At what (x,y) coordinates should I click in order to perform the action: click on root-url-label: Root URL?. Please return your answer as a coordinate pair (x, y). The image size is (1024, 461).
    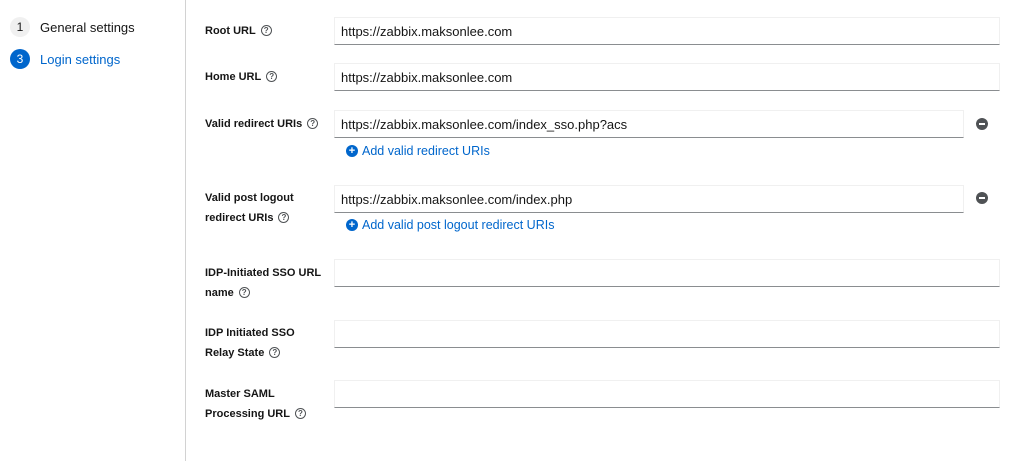
    Looking at the image, I should click on (238, 31).